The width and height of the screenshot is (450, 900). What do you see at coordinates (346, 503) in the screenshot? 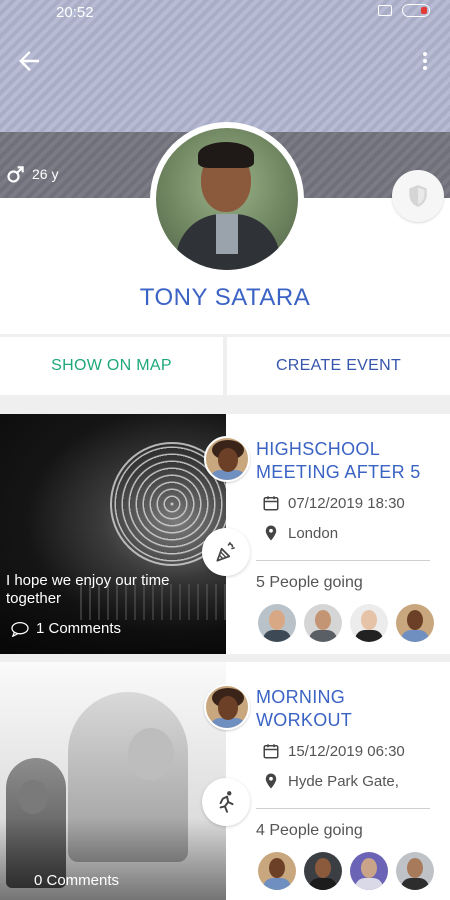
I see `event-date-text: 07/12/2019 18:30` at bounding box center [346, 503].